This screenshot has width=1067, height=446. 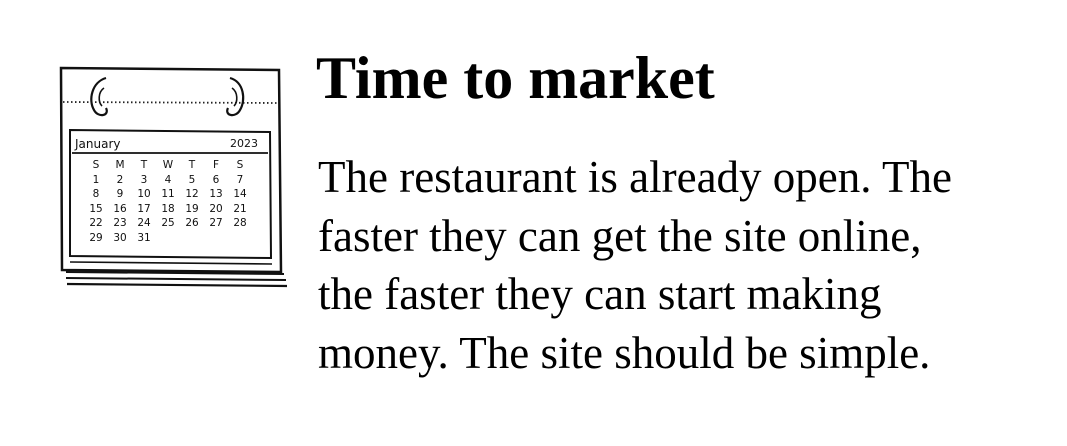 What do you see at coordinates (120, 208) in the screenshot?
I see `calendar-day: 16` at bounding box center [120, 208].